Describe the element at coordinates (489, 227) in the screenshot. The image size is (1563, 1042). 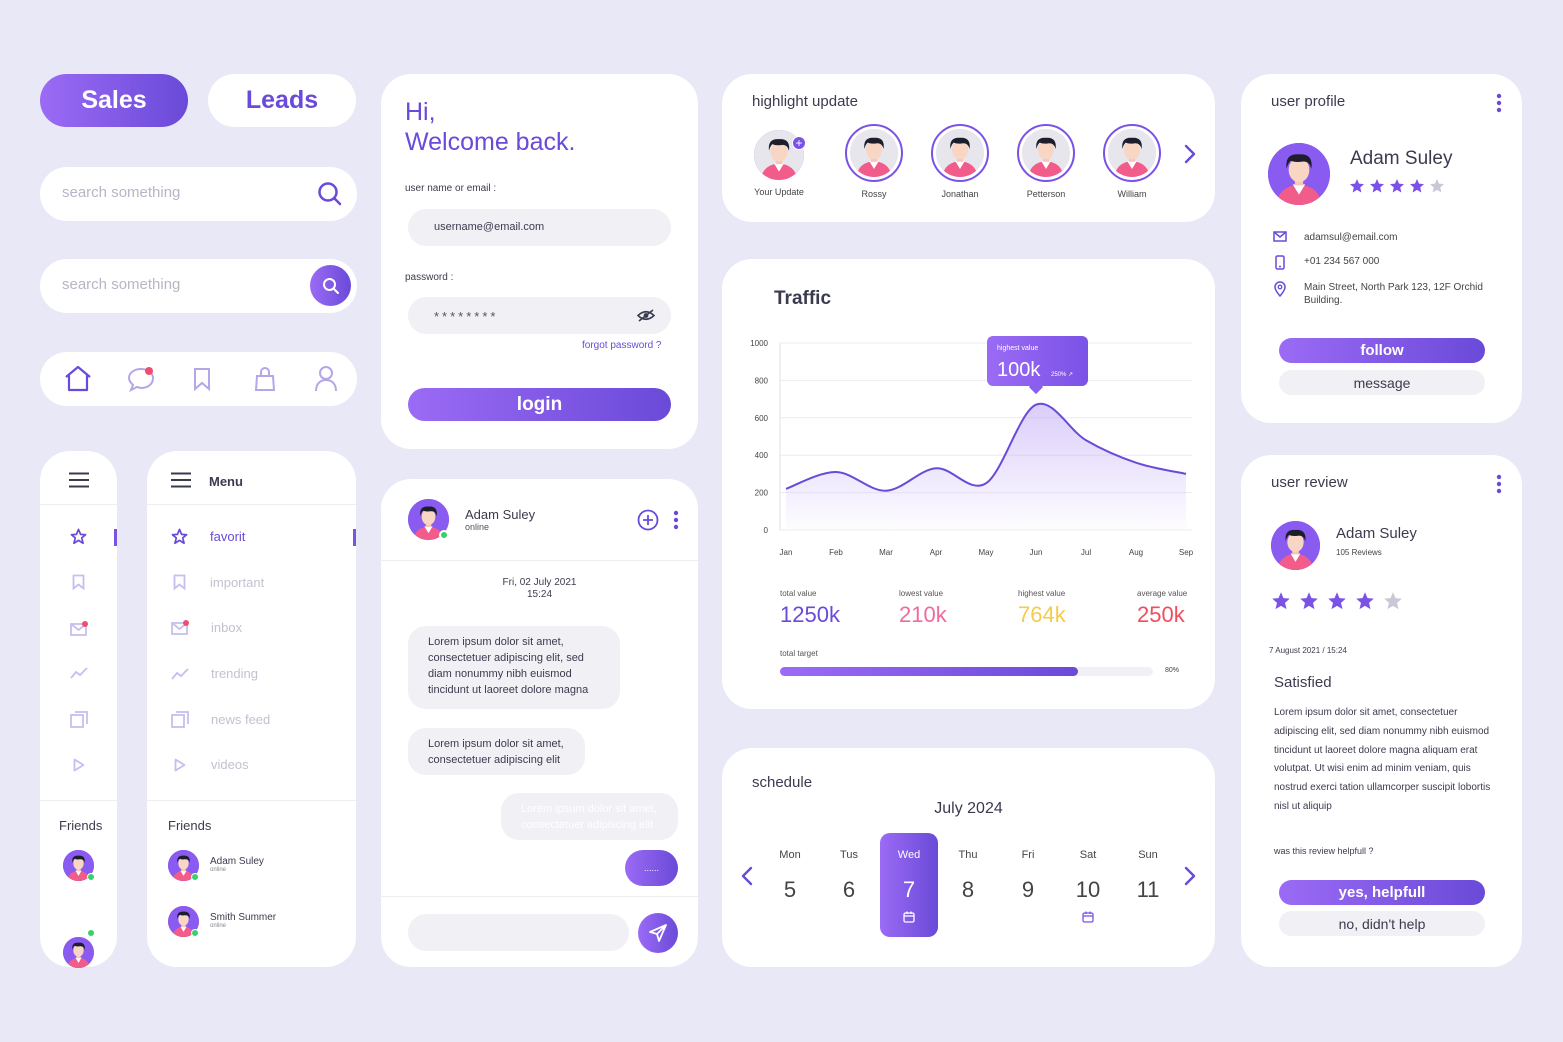
I see `username-value: username@email.com` at that location.